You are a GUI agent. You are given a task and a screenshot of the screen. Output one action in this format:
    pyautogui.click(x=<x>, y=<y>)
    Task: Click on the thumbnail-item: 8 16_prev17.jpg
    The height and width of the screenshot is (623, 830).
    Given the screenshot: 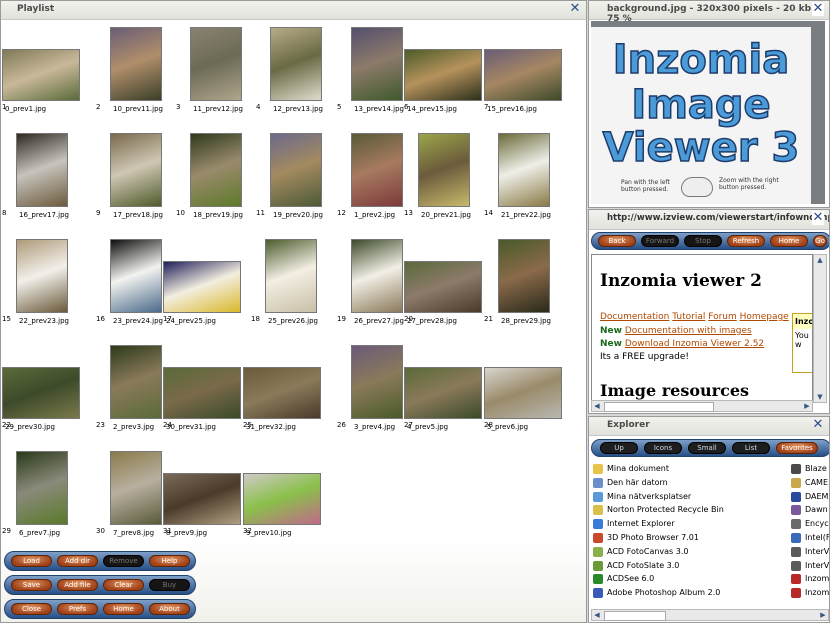 What is the action you would take?
    pyautogui.click(x=42, y=176)
    